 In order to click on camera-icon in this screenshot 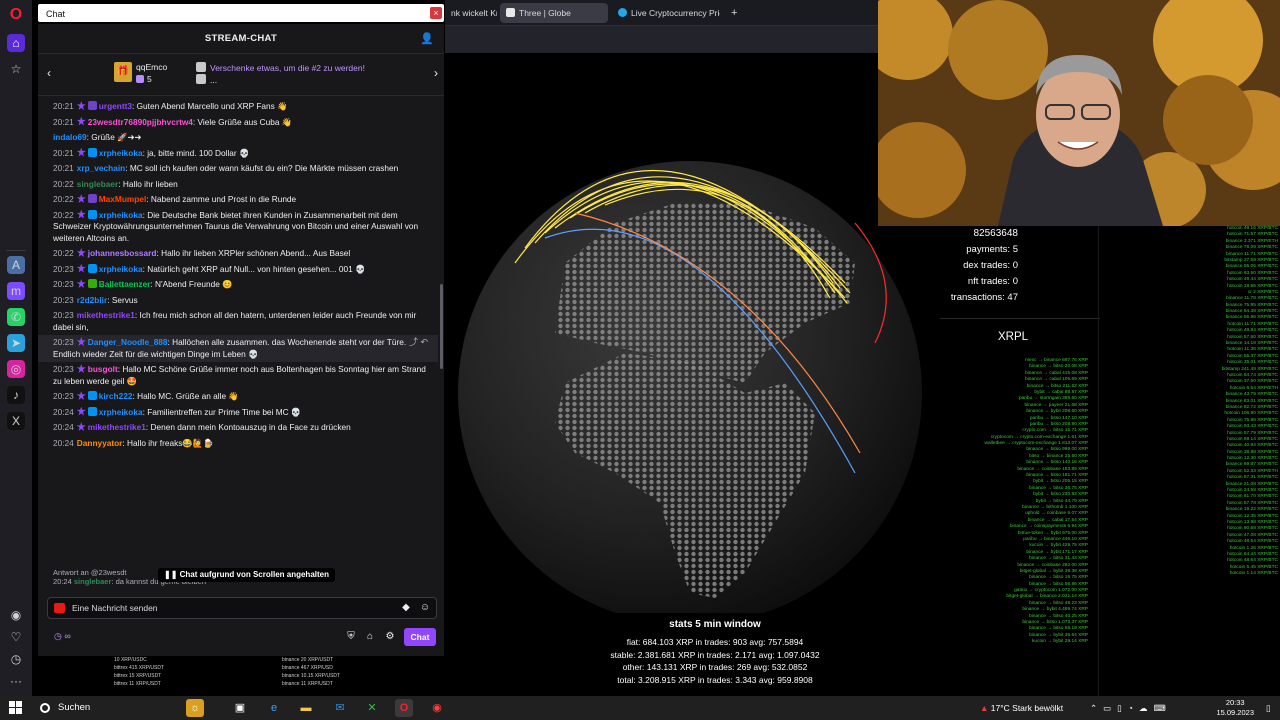, I will do `click(59, 608)`.